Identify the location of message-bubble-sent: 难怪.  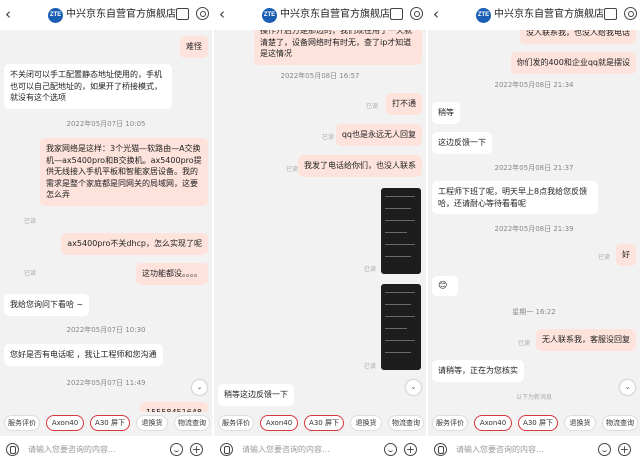
(194, 47).